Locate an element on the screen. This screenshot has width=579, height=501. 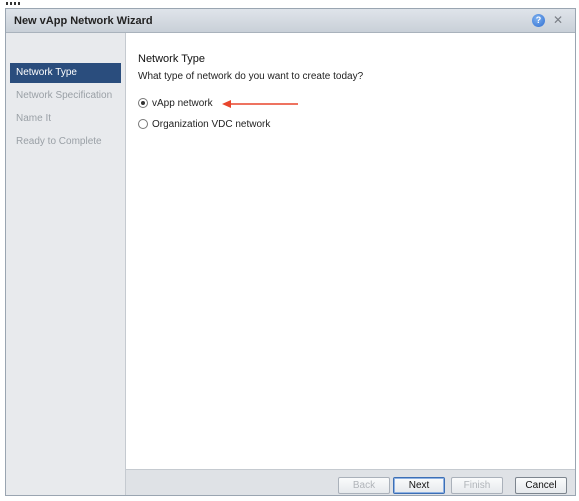
org-vdc-network-label: Organization VDC network is located at coordinates (211, 124).